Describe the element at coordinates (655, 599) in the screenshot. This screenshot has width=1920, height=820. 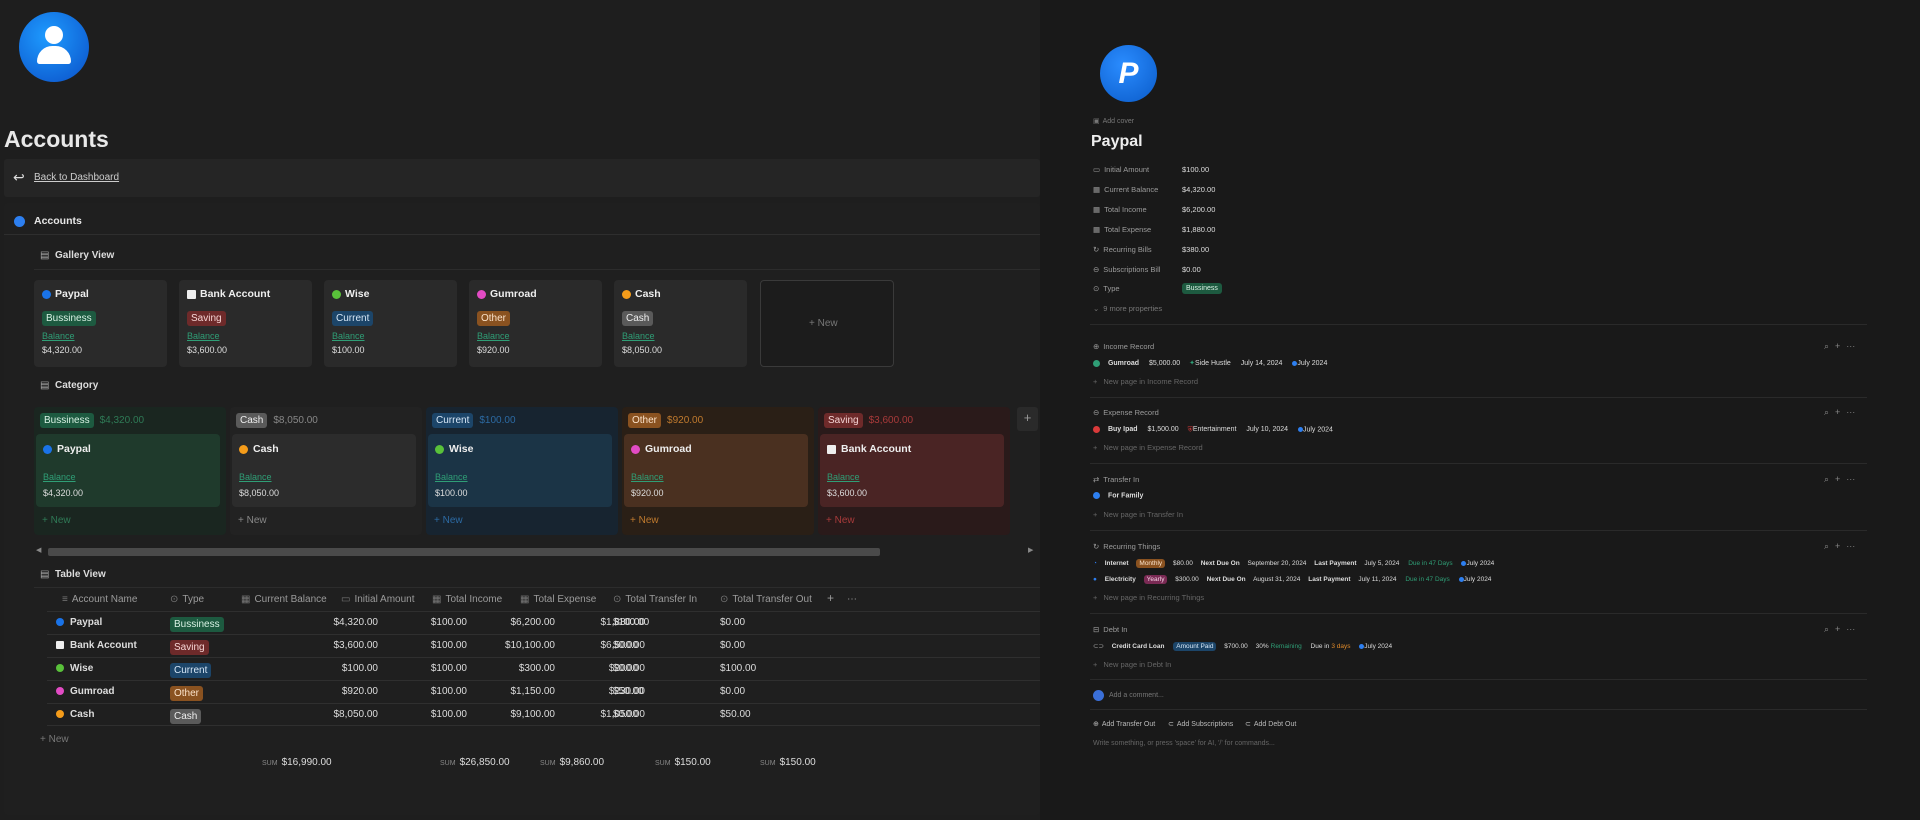
I see `col-total-transfer-in: ⊙ Total Transfer In` at that location.